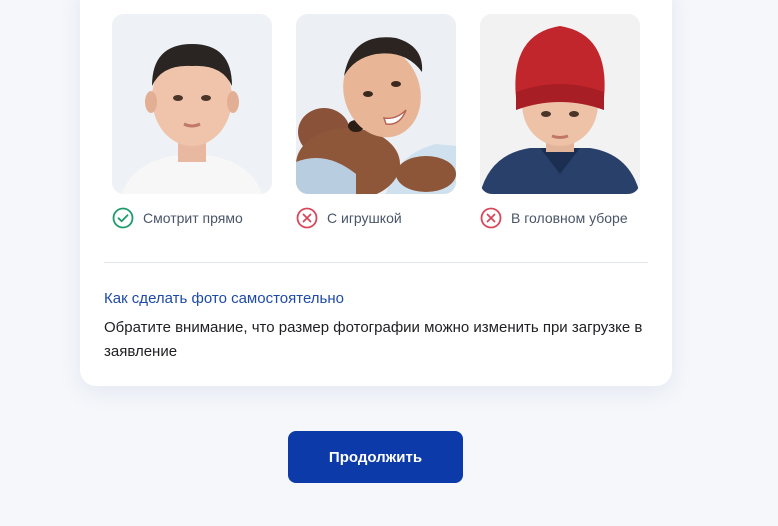 The image size is (778, 526). What do you see at coordinates (224, 298) in the screenshot?
I see `how-to-take-photo-link: Как сделать фото самостоятельно` at bounding box center [224, 298].